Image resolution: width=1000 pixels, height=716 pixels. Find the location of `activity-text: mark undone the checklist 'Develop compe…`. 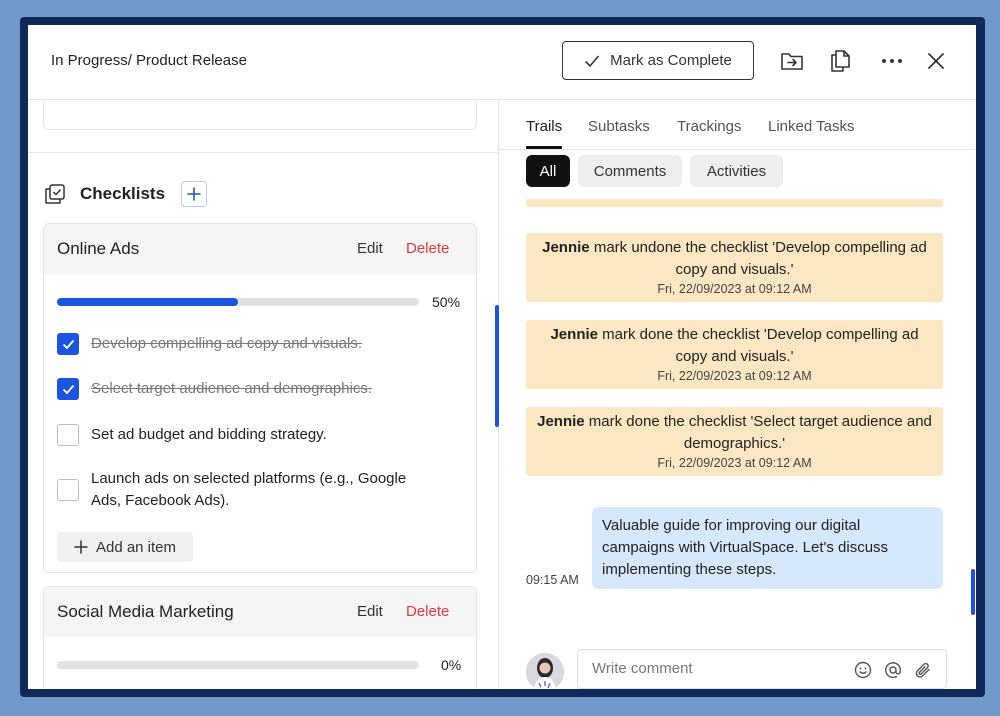

activity-text: mark undone the checklist 'Develop compe… is located at coordinates (758, 258).